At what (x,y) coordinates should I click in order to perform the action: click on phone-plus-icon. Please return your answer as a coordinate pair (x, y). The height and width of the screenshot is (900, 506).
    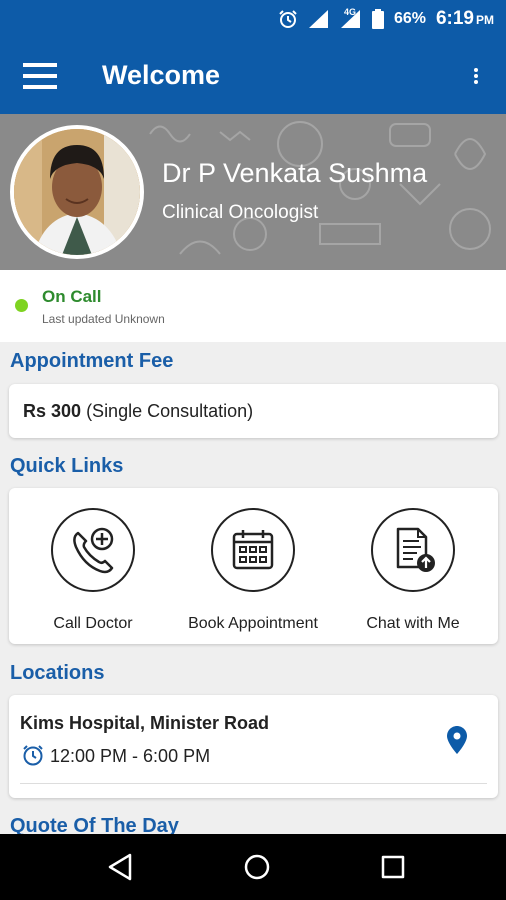
    Looking at the image, I should click on (93, 550).